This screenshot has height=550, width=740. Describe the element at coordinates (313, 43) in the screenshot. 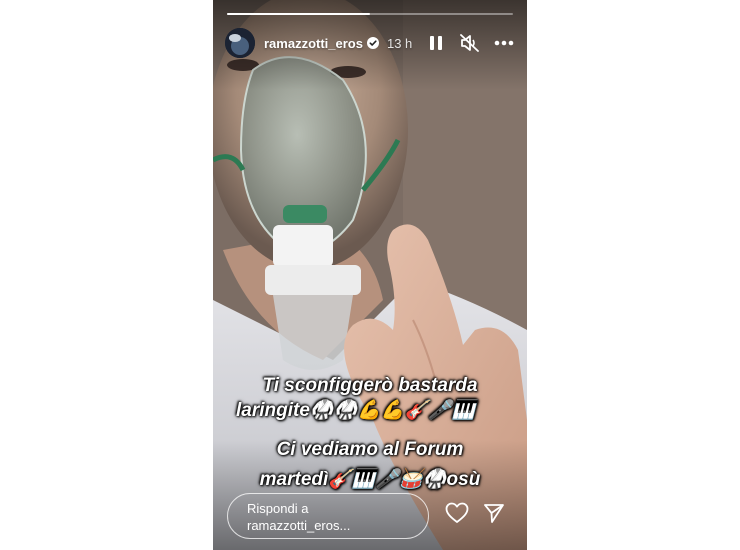

I see `username: ramazzotti_eros` at that location.